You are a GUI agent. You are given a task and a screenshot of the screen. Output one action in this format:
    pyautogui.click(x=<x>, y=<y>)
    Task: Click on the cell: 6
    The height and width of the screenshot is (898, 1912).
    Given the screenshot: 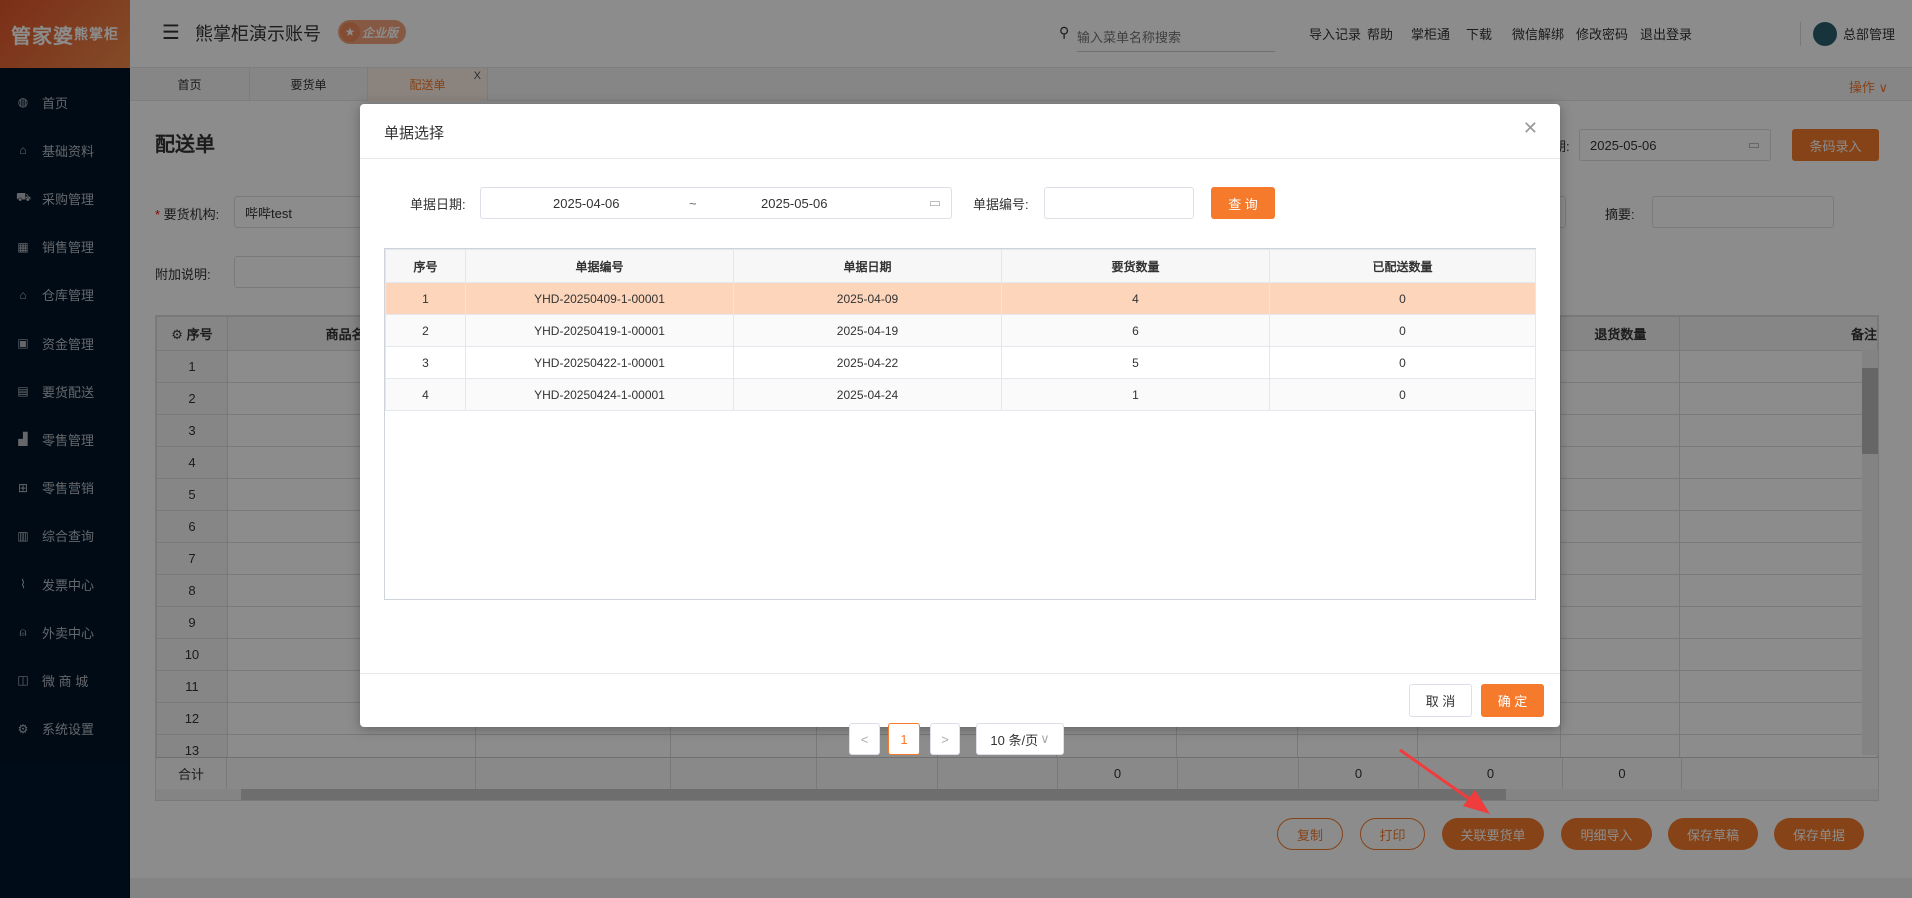 What is the action you would take?
    pyautogui.click(x=1135, y=330)
    